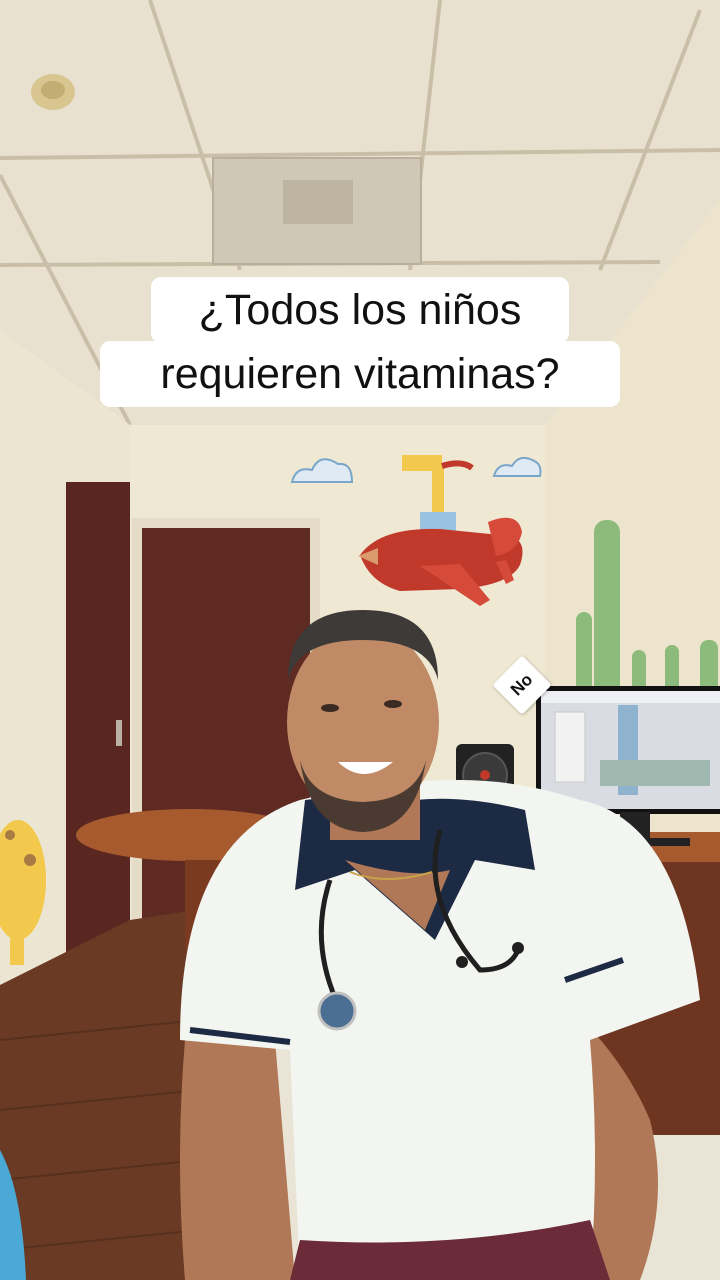 The width and height of the screenshot is (720, 1280). What do you see at coordinates (318, 202) in the screenshot?
I see `vent-grille` at bounding box center [318, 202].